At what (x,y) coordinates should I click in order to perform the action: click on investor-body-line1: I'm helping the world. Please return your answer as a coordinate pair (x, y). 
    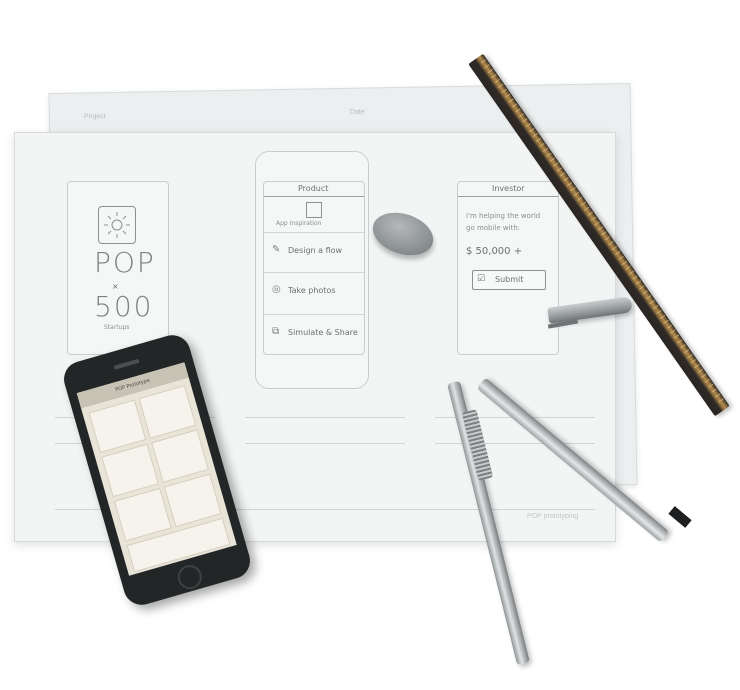
    Looking at the image, I should click on (503, 216).